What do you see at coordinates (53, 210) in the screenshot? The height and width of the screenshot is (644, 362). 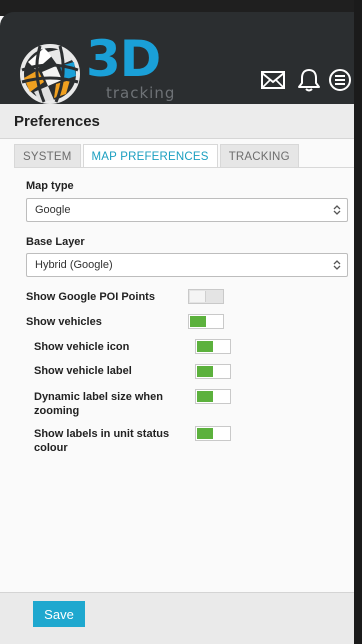 I see `map-type-value: Google` at bounding box center [53, 210].